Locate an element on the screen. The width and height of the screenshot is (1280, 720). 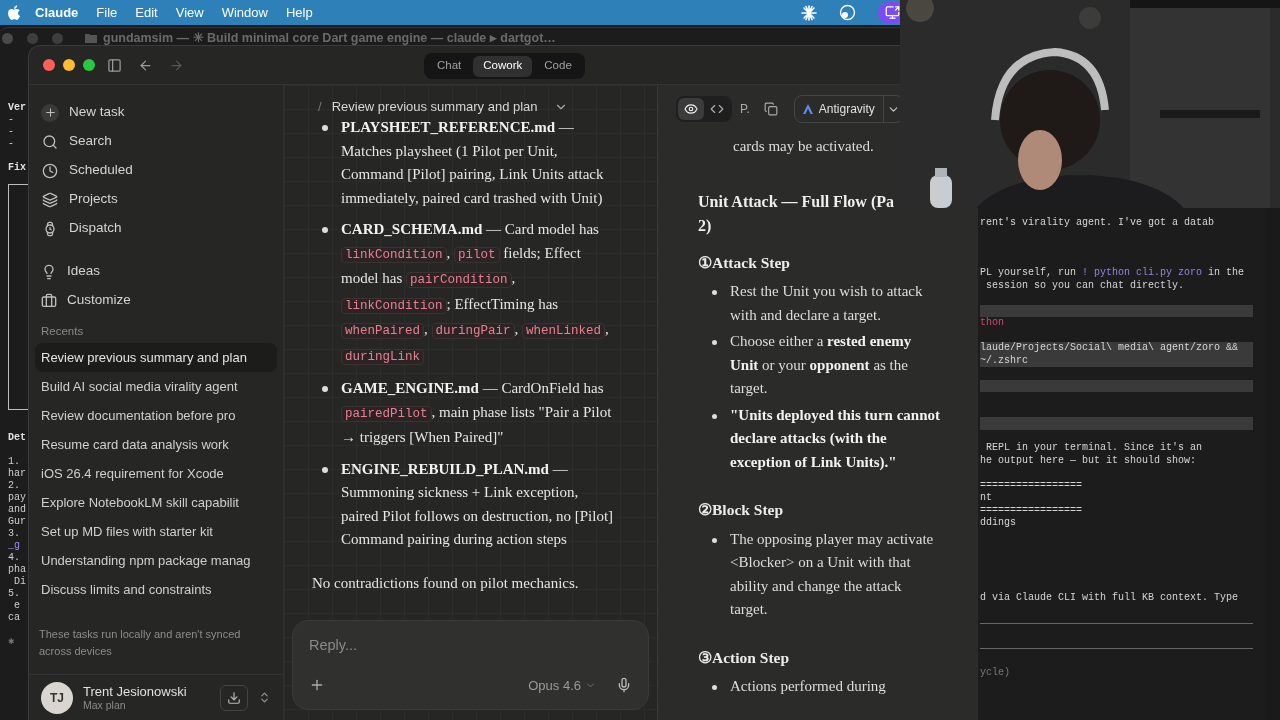
terminal-text: 5. is located at coordinates (14, 594).